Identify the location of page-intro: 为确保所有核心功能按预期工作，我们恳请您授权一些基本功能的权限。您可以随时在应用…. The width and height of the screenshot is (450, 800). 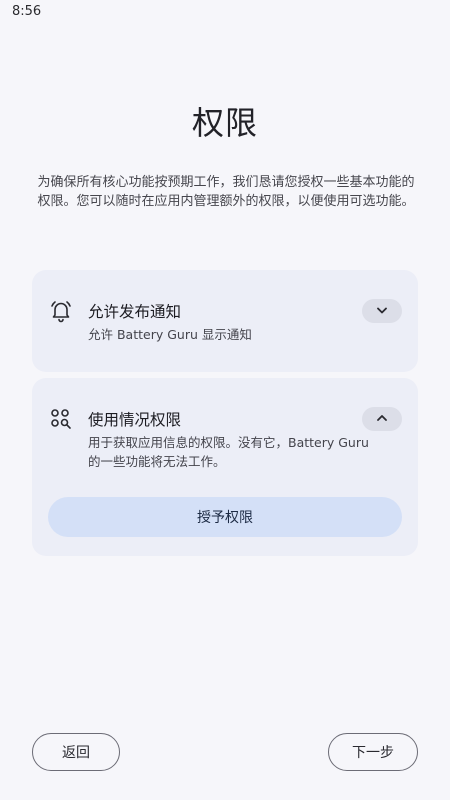
(226, 192).